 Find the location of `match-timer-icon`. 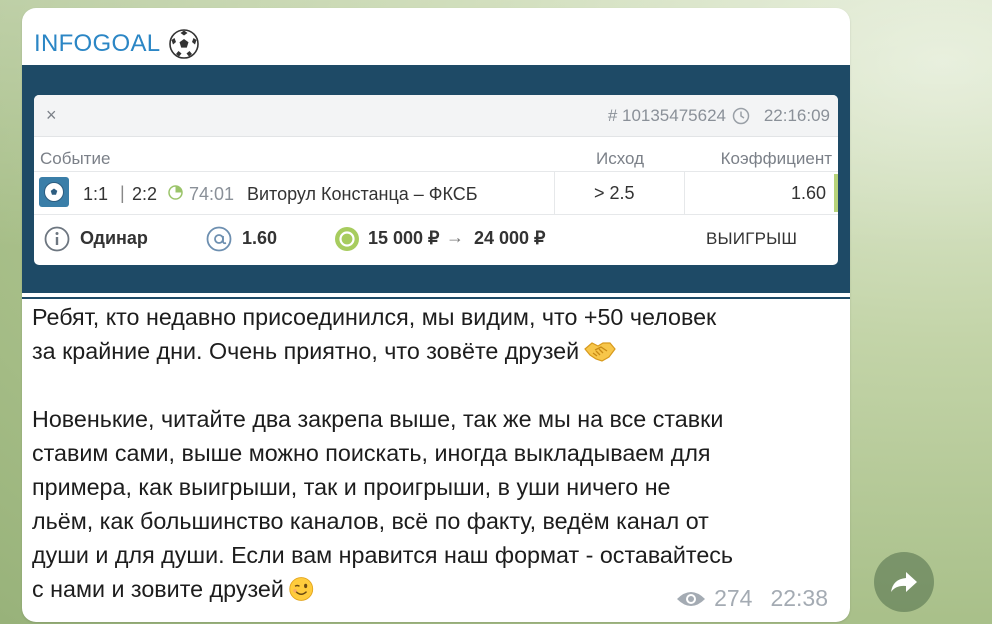

match-timer-icon is located at coordinates (175, 192).